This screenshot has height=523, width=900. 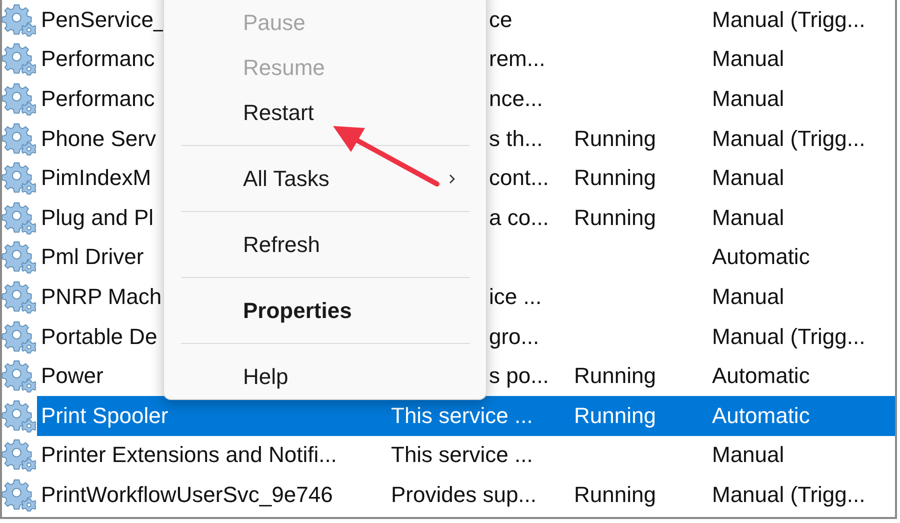 I want to click on service-name: PenService_, so click(x=103, y=19).